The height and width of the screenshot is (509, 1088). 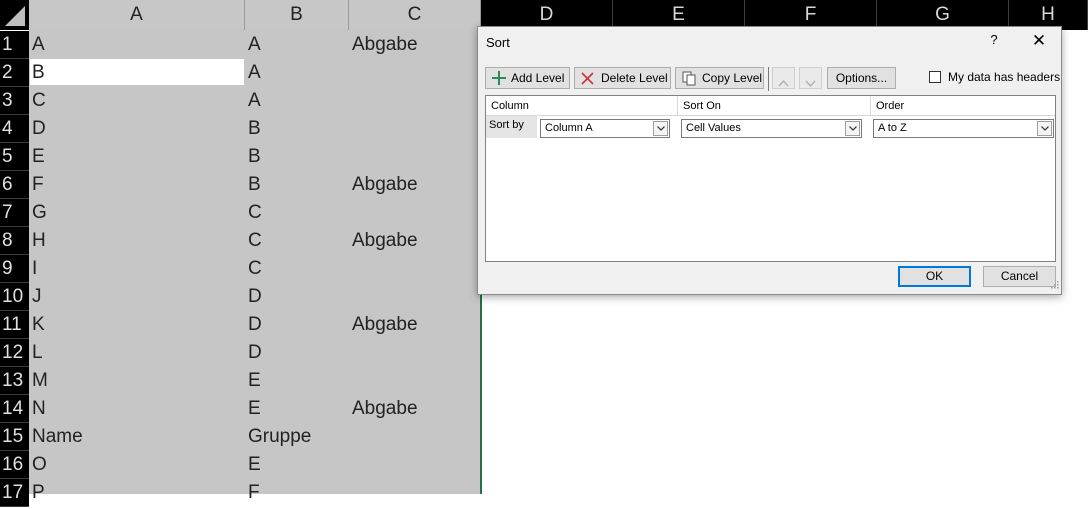 I want to click on cell-b: Gruppe, so click(x=279, y=435).